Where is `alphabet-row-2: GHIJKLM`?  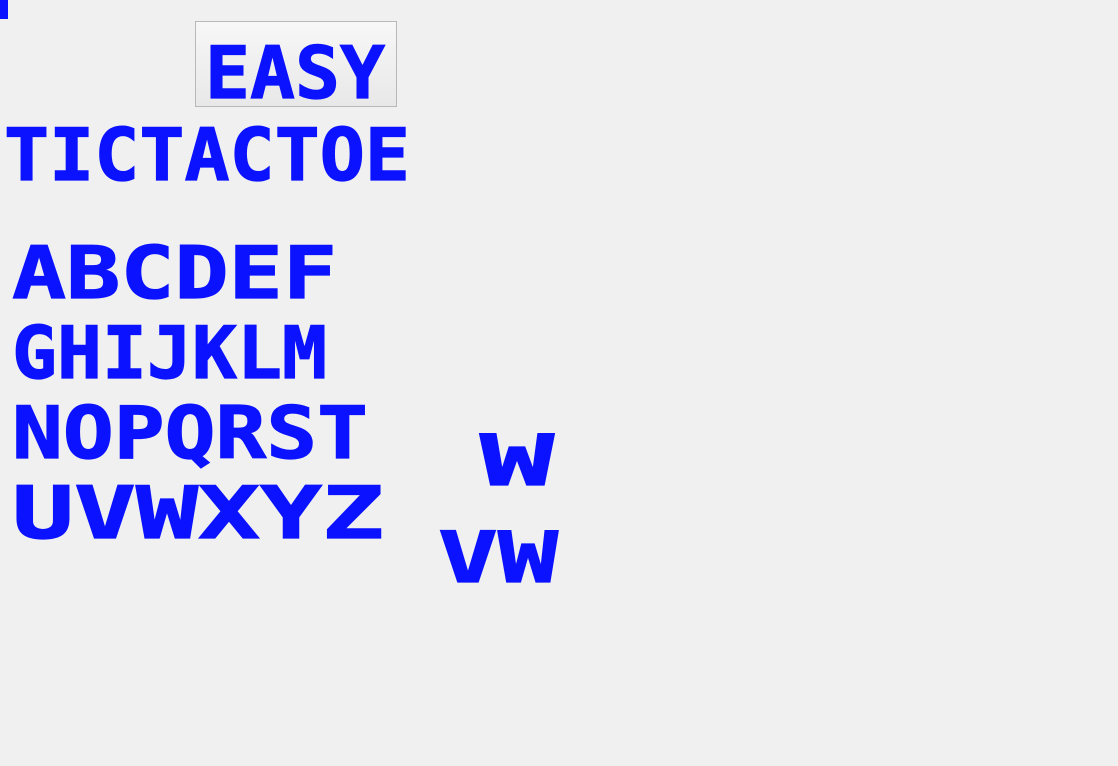 alphabet-row-2: GHIJKLM is located at coordinates (169, 352).